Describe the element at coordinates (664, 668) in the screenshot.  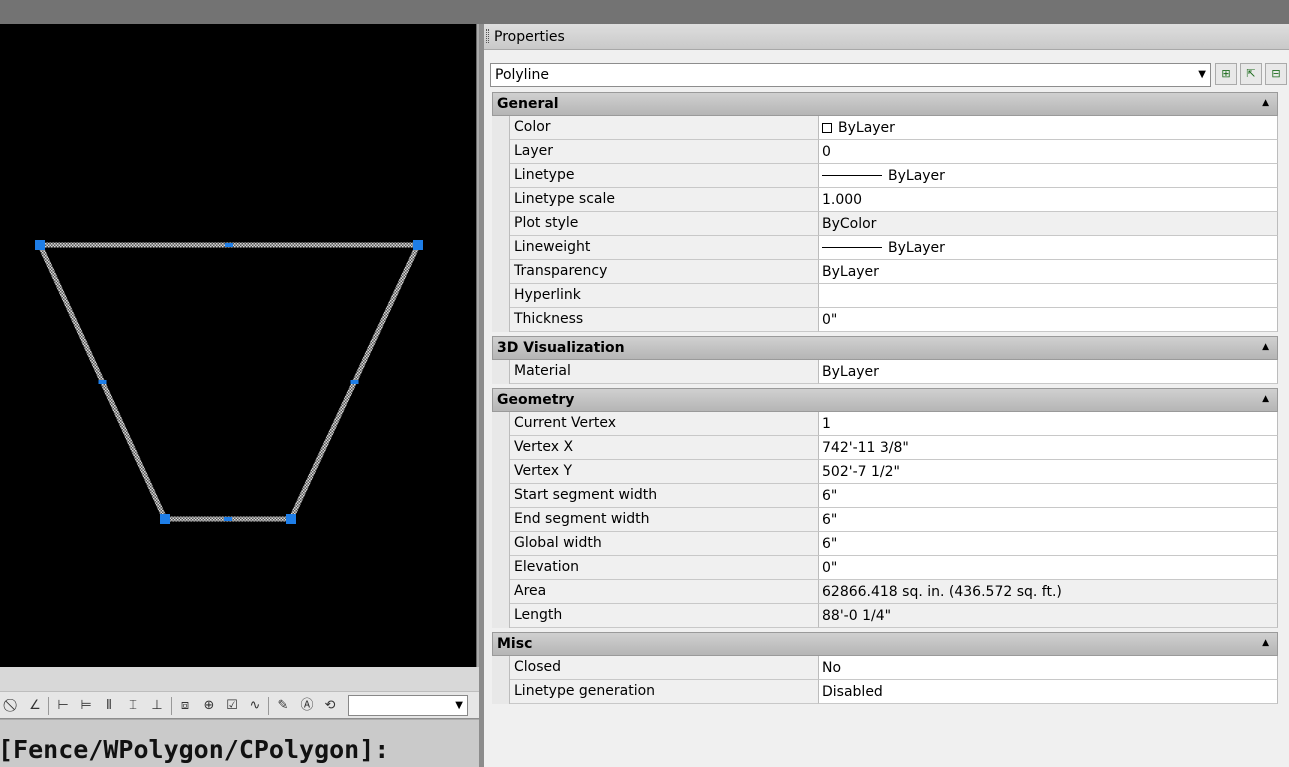
I see `property-name: Closed` at that location.